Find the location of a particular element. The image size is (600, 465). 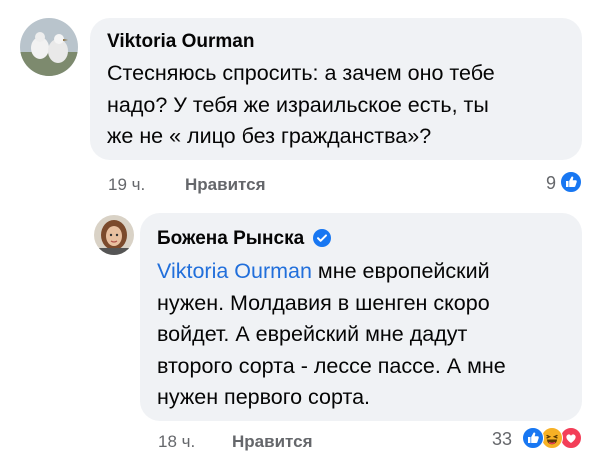

reaction-summary: 9 is located at coordinates (550, 183).